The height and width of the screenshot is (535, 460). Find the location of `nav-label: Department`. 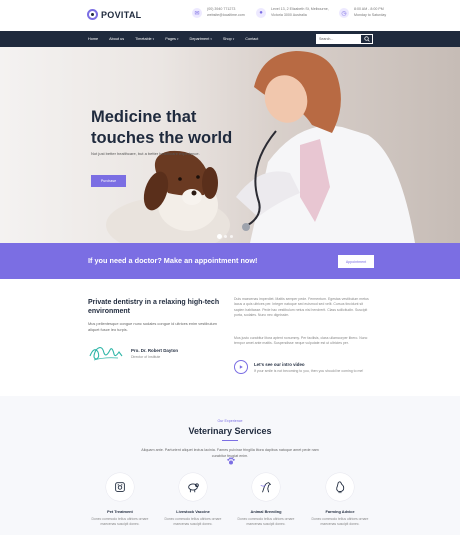

nav-label: Department is located at coordinates (199, 39).